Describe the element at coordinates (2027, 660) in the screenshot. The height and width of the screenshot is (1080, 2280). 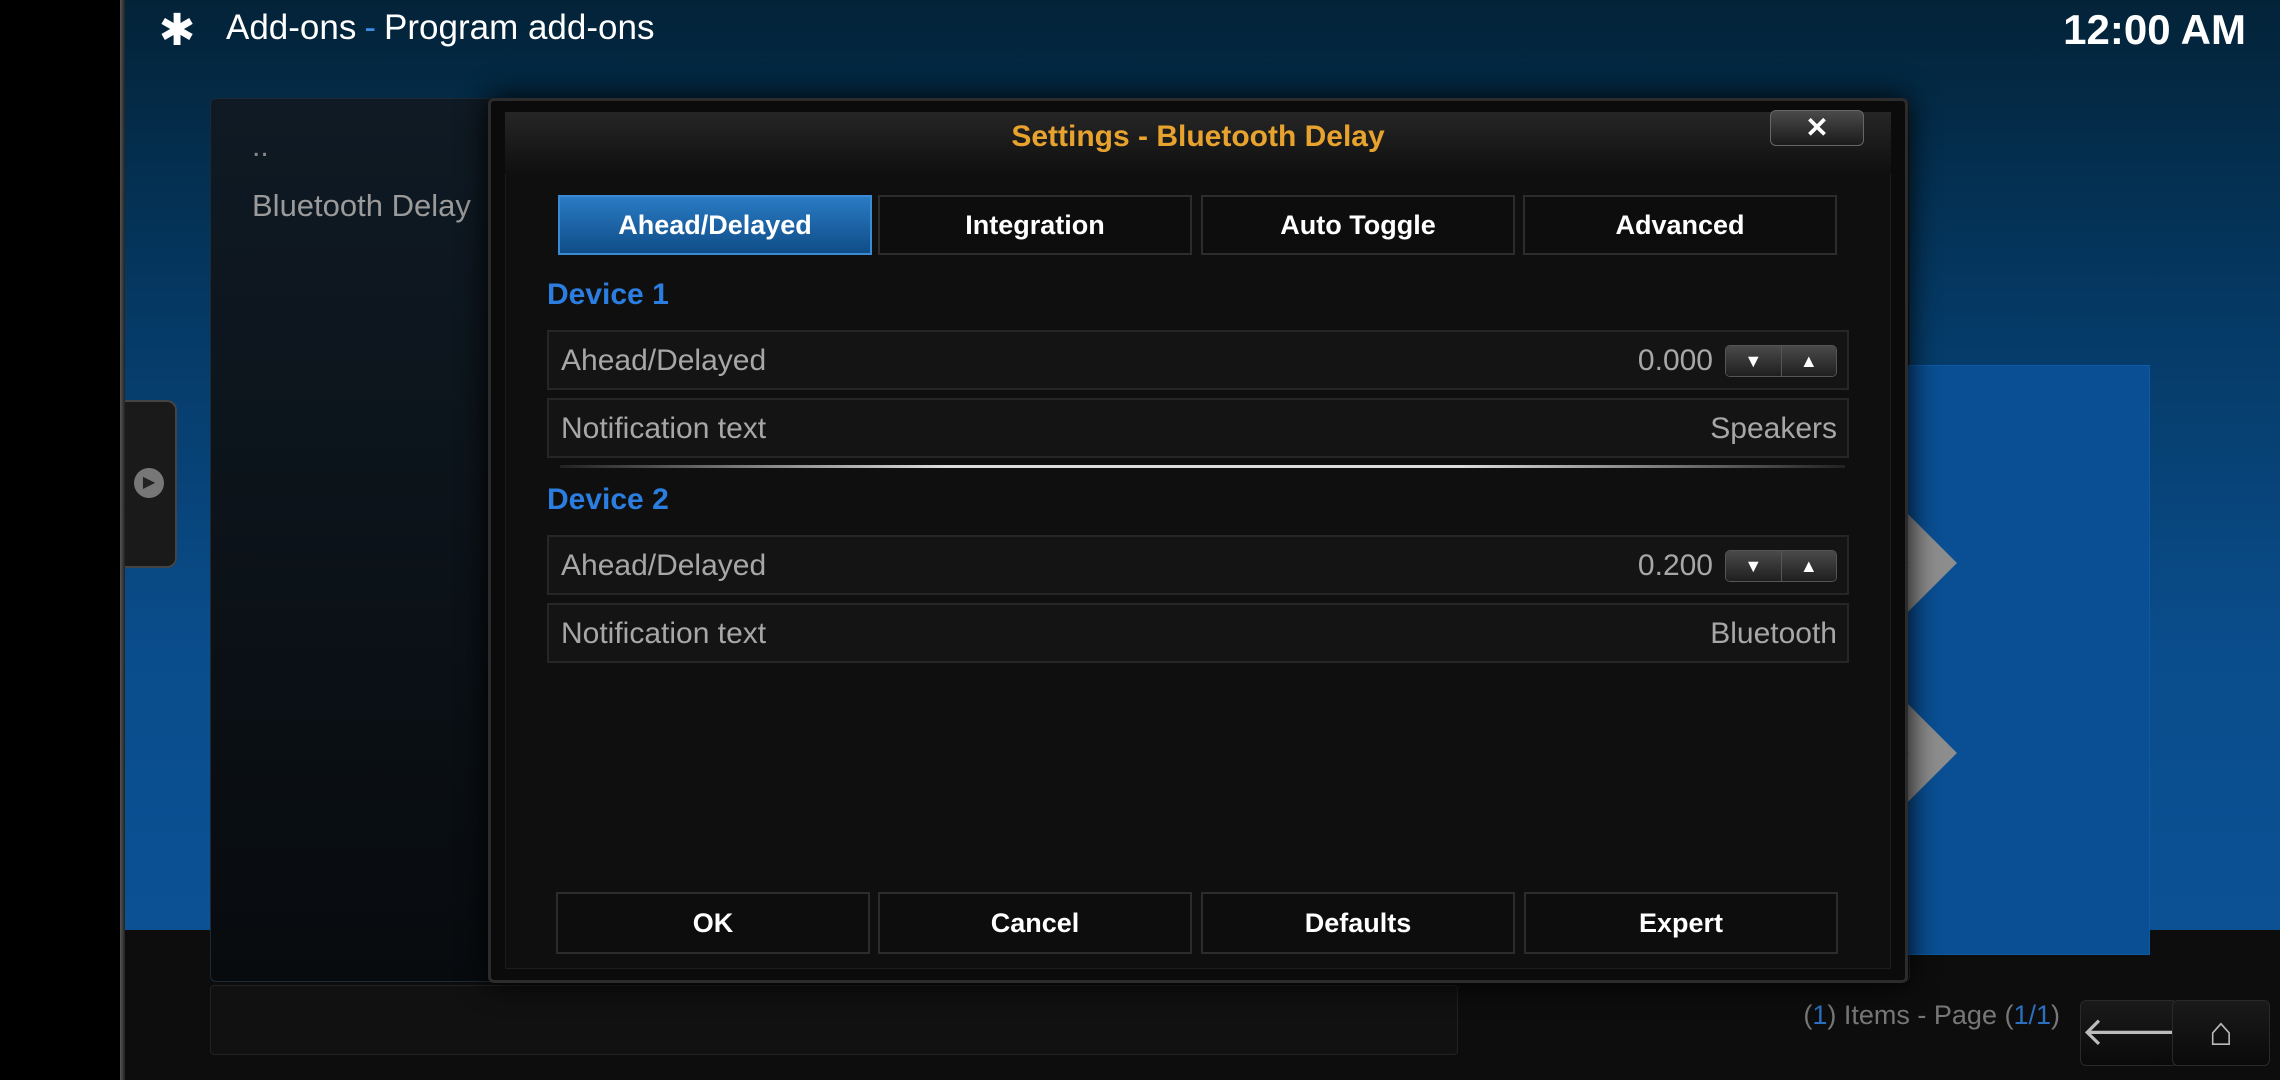
I see `right-info-panel` at that location.